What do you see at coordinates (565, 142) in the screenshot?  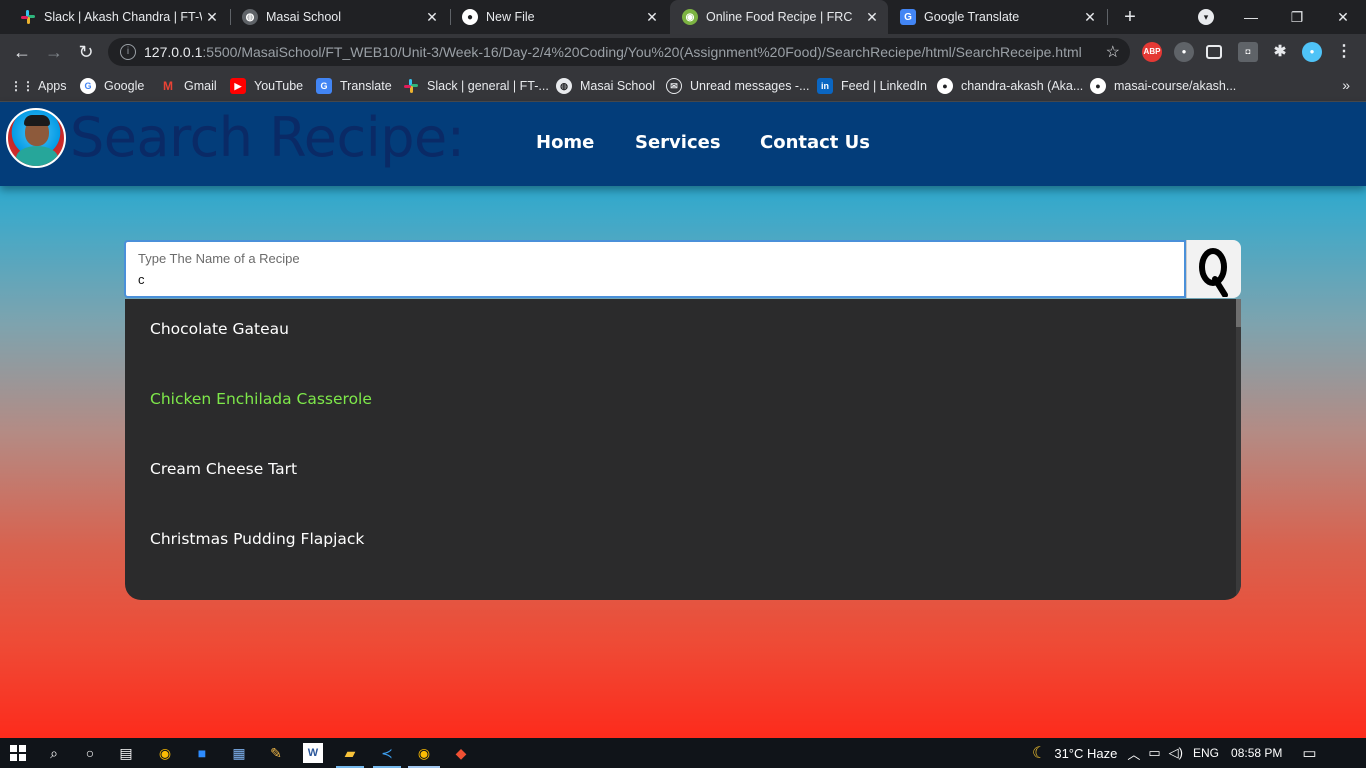 I see `nav-home-link: Home` at bounding box center [565, 142].